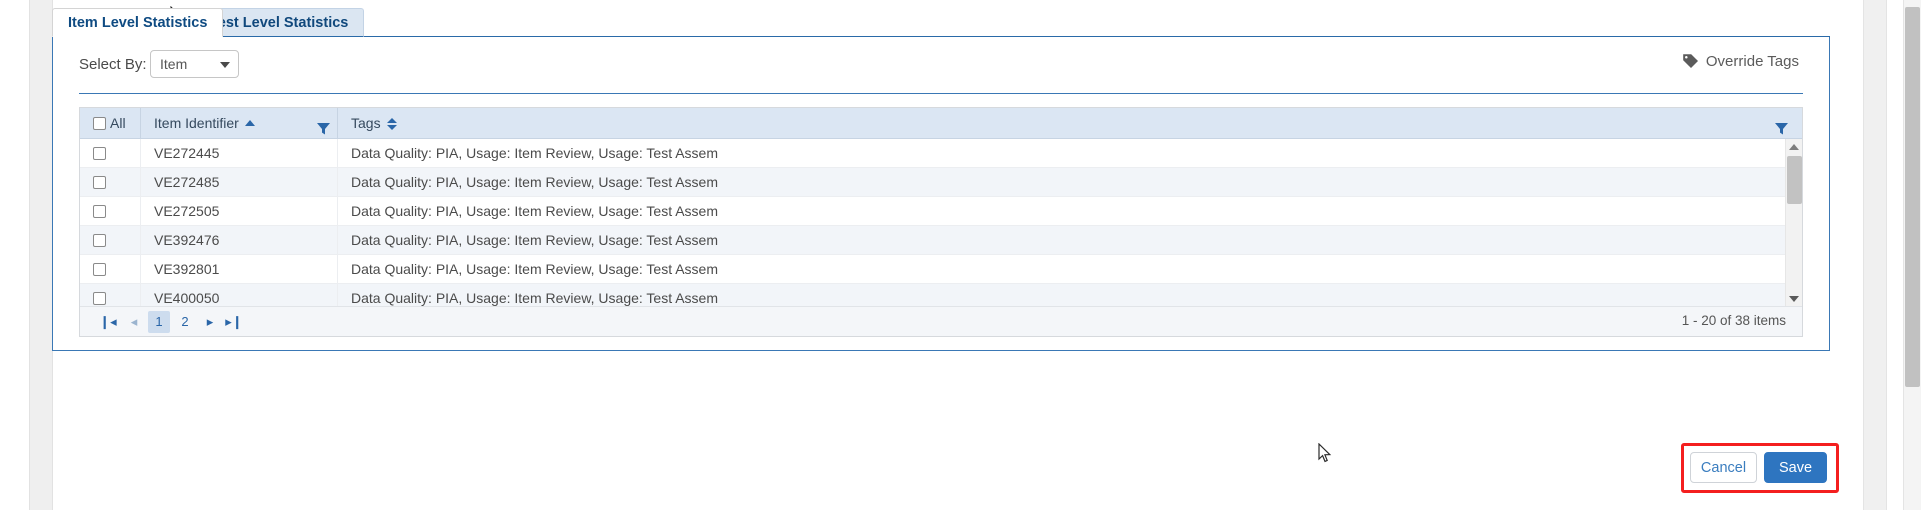 The width and height of the screenshot is (1921, 510). Describe the element at coordinates (174, 64) in the screenshot. I see `select-by-selected-value: Item` at that location.